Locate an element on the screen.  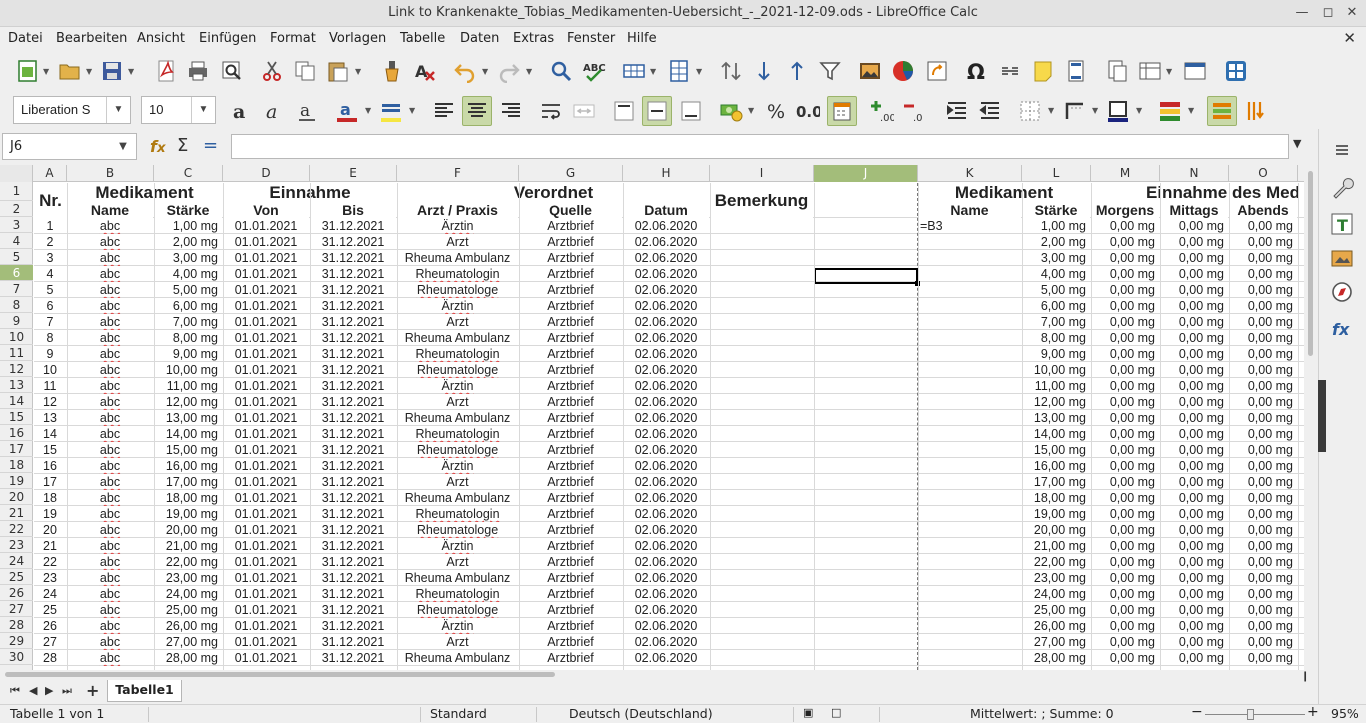
cell-staerke: 2,00 mg is located at coordinates (188, 242).